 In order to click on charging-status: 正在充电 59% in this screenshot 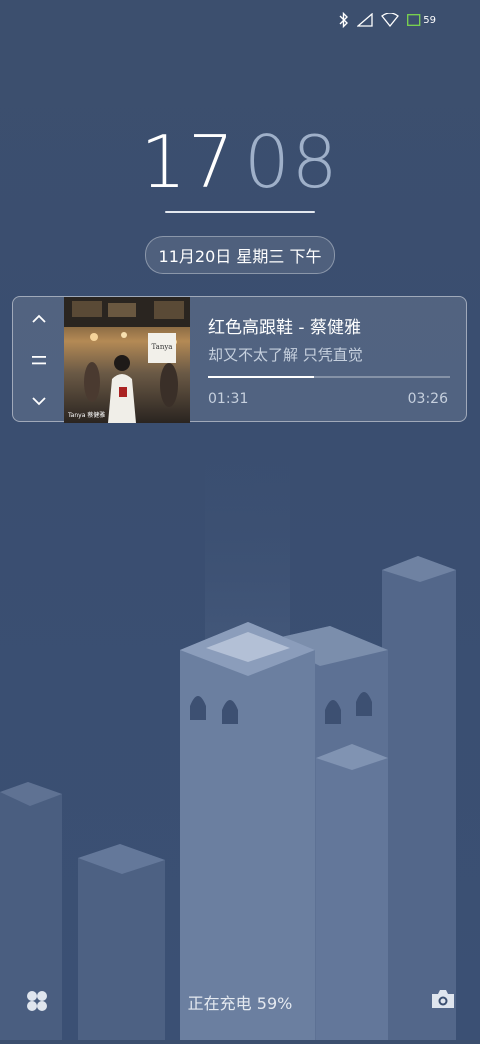, I will do `click(240, 1003)`.